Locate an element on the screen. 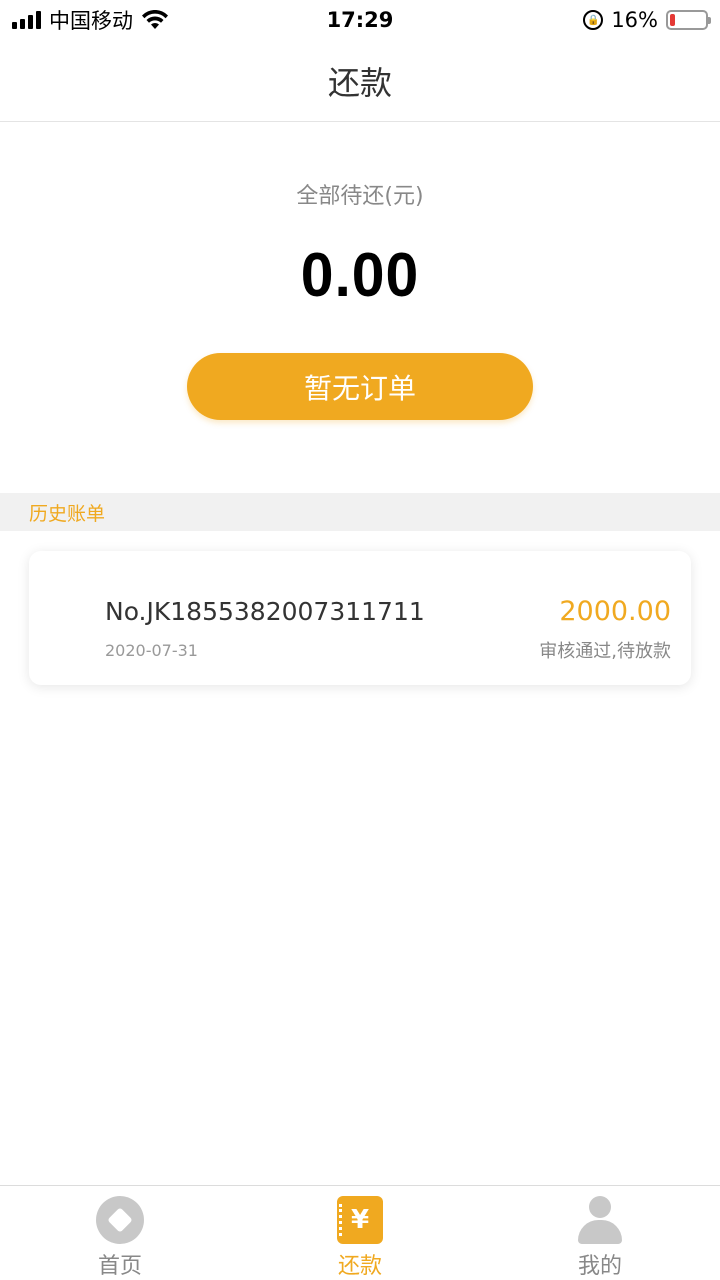 This screenshot has width=720, height=1280. battery-percent: 16% is located at coordinates (634, 20).